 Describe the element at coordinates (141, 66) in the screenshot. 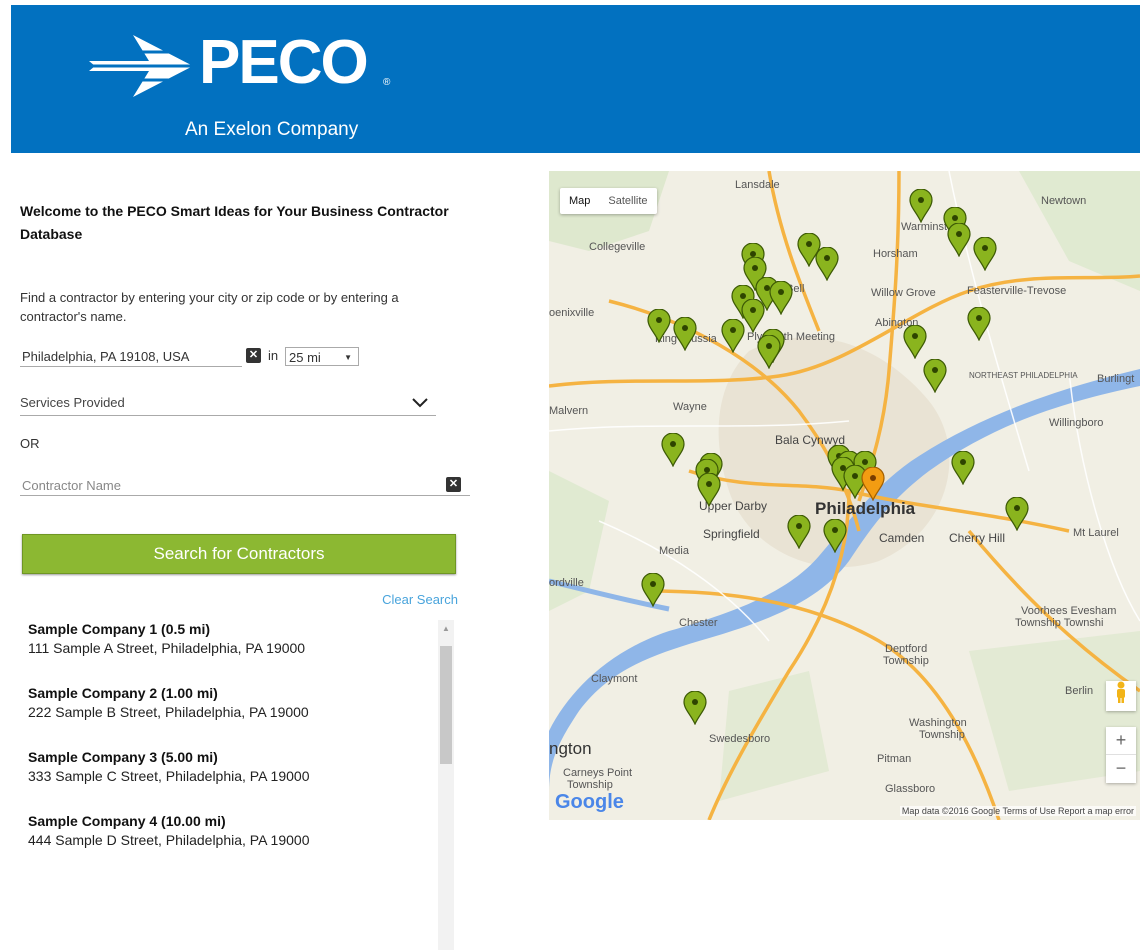

I see `peco-arrow-logo-icon` at that location.